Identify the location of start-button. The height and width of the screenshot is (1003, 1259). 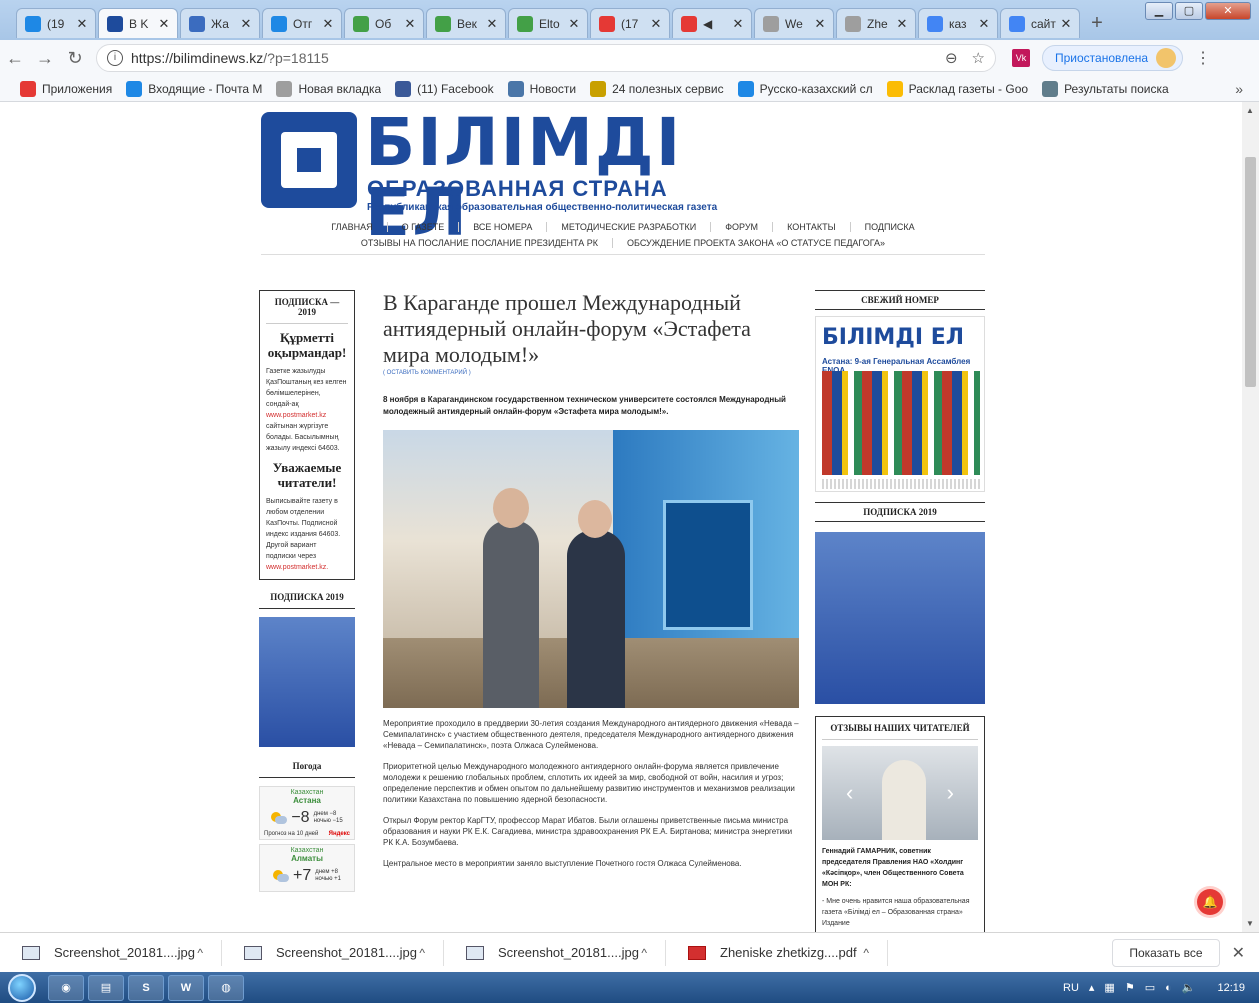
(22, 988).